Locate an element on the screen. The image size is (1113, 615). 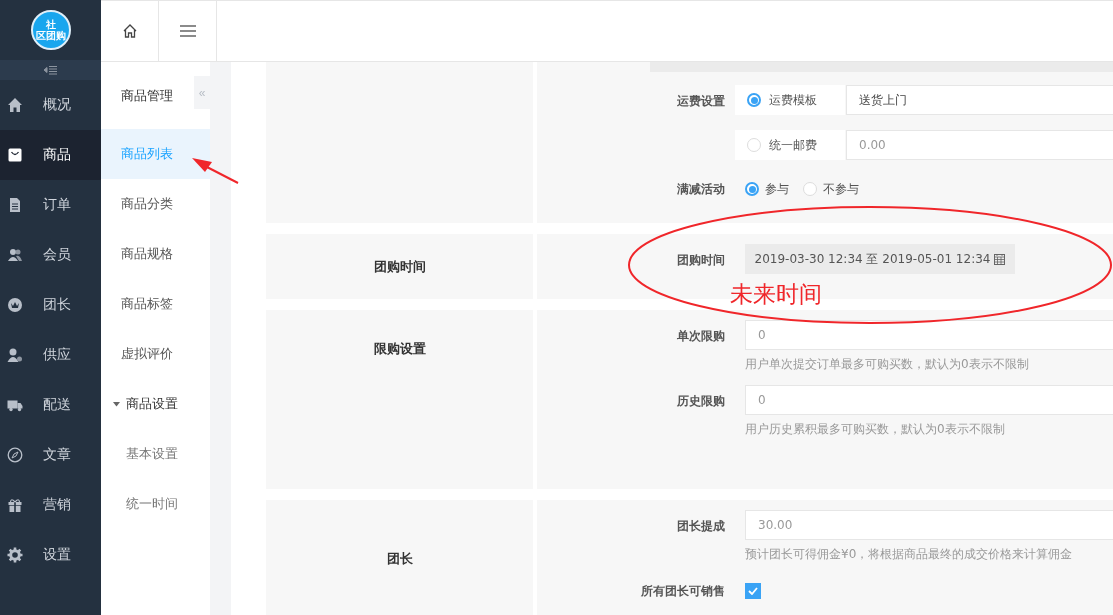
sidebar-item: 设置 is located at coordinates (50, 555).